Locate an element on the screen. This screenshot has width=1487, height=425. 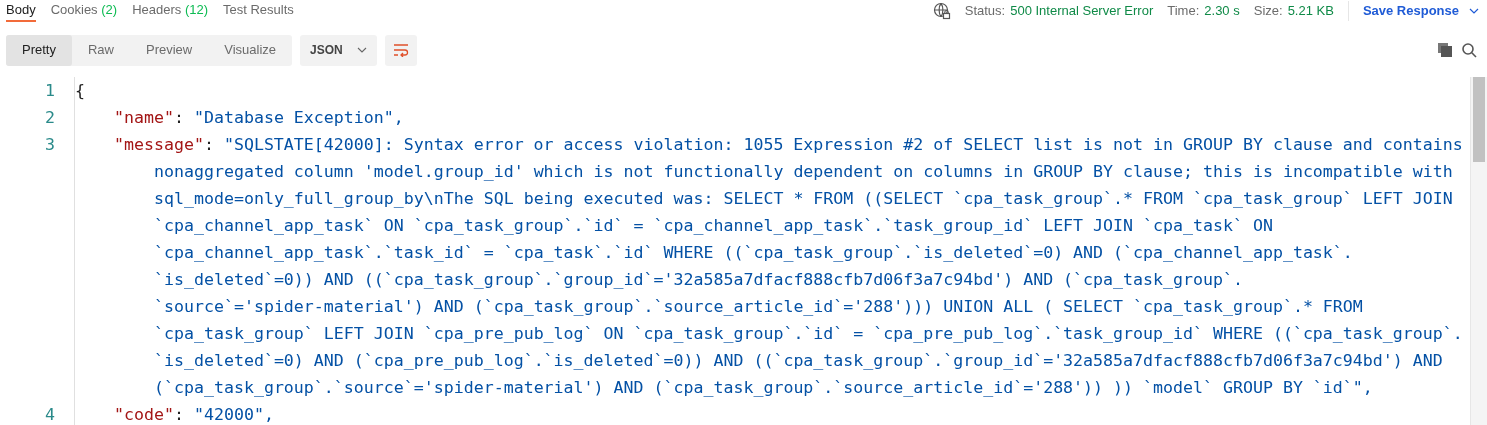
json-string-value: sql_mode=only_full_group_by\nThe SQL being executed was: SELECT * FROM ((SELECT `cpa_task_group`.* FROM `cpa_task_group` LEFT JOIN is located at coordinates (803, 199).